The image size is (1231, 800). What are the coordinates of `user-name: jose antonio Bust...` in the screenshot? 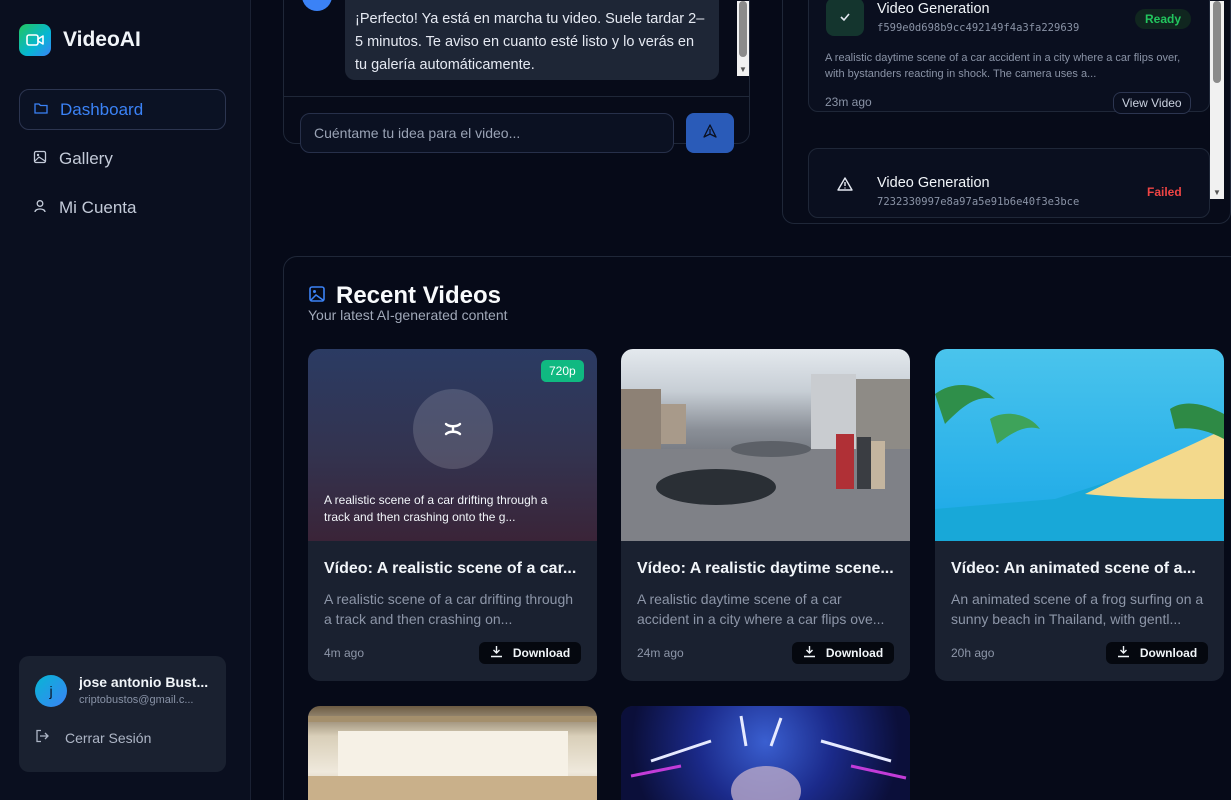 It's located at (144, 682).